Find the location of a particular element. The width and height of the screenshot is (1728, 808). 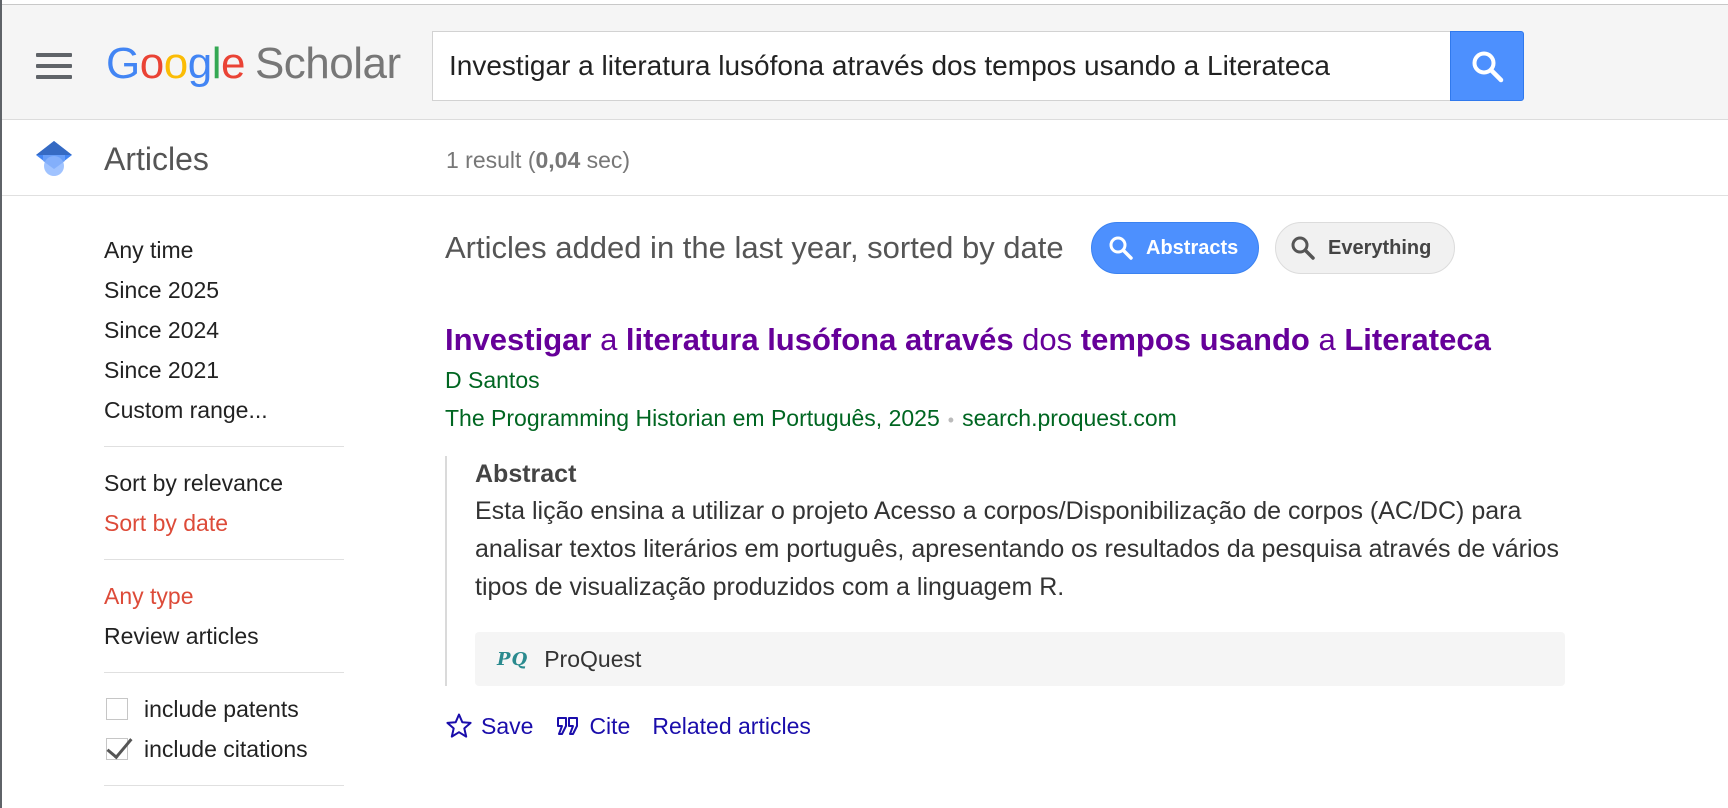

filter-any-time: Any time is located at coordinates (224, 250).